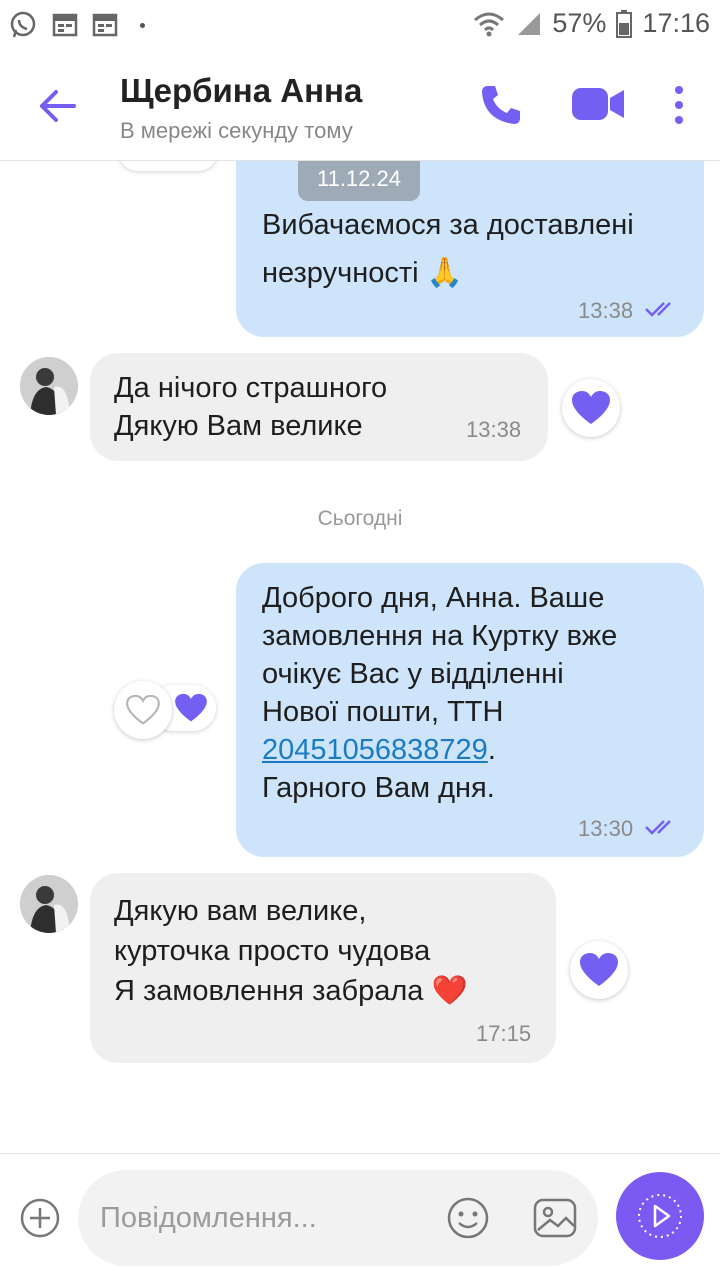 Image resolution: width=720 pixels, height=1281 pixels. What do you see at coordinates (23, 24) in the screenshot?
I see `whatsapp-icon` at bounding box center [23, 24].